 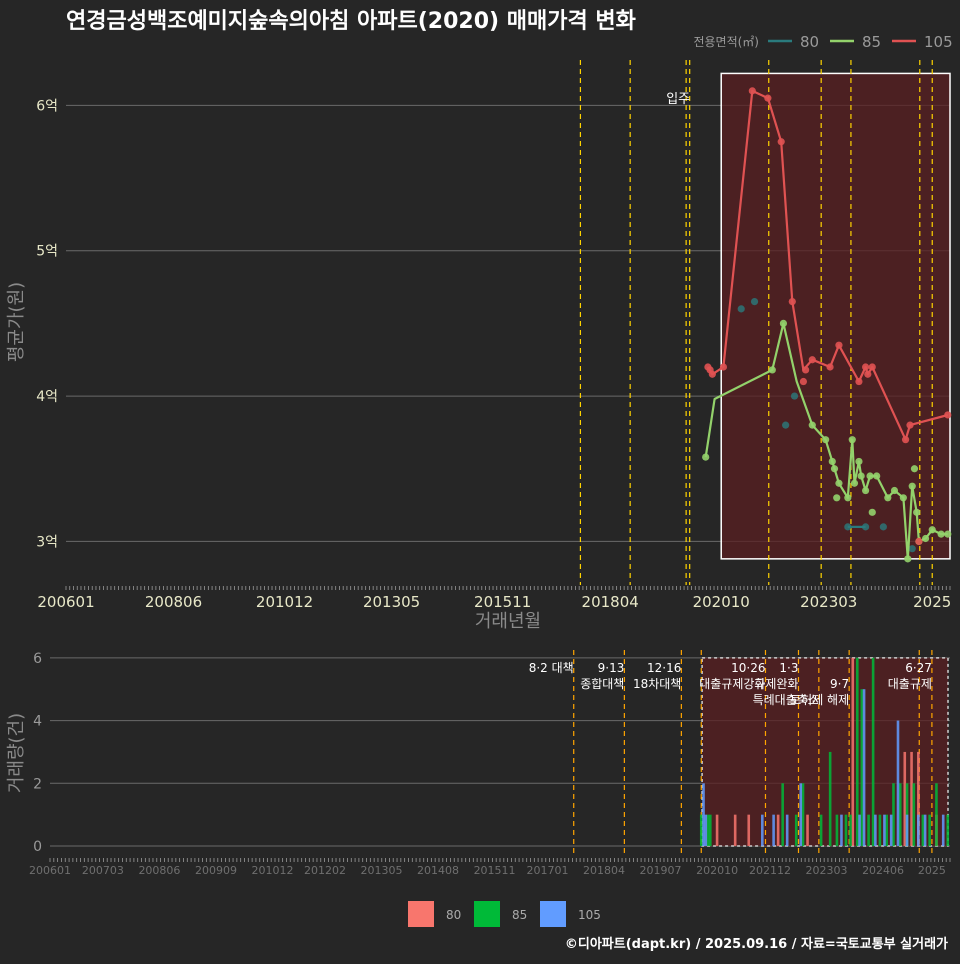 I want to click on vol-y-tick-label-2: 4, so click(x=37, y=722).